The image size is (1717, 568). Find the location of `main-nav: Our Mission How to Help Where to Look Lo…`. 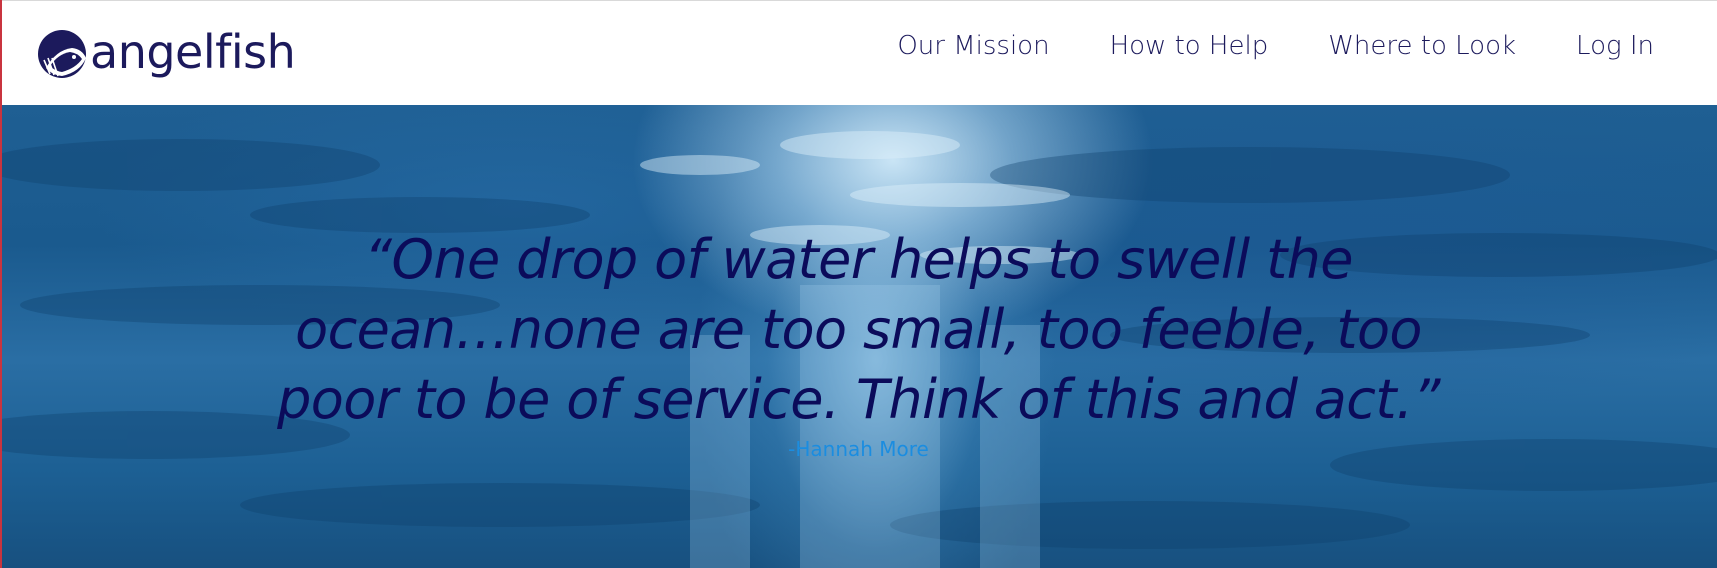

main-nav: Our Mission How to Help Where to Look Lo… is located at coordinates (1275, 46).